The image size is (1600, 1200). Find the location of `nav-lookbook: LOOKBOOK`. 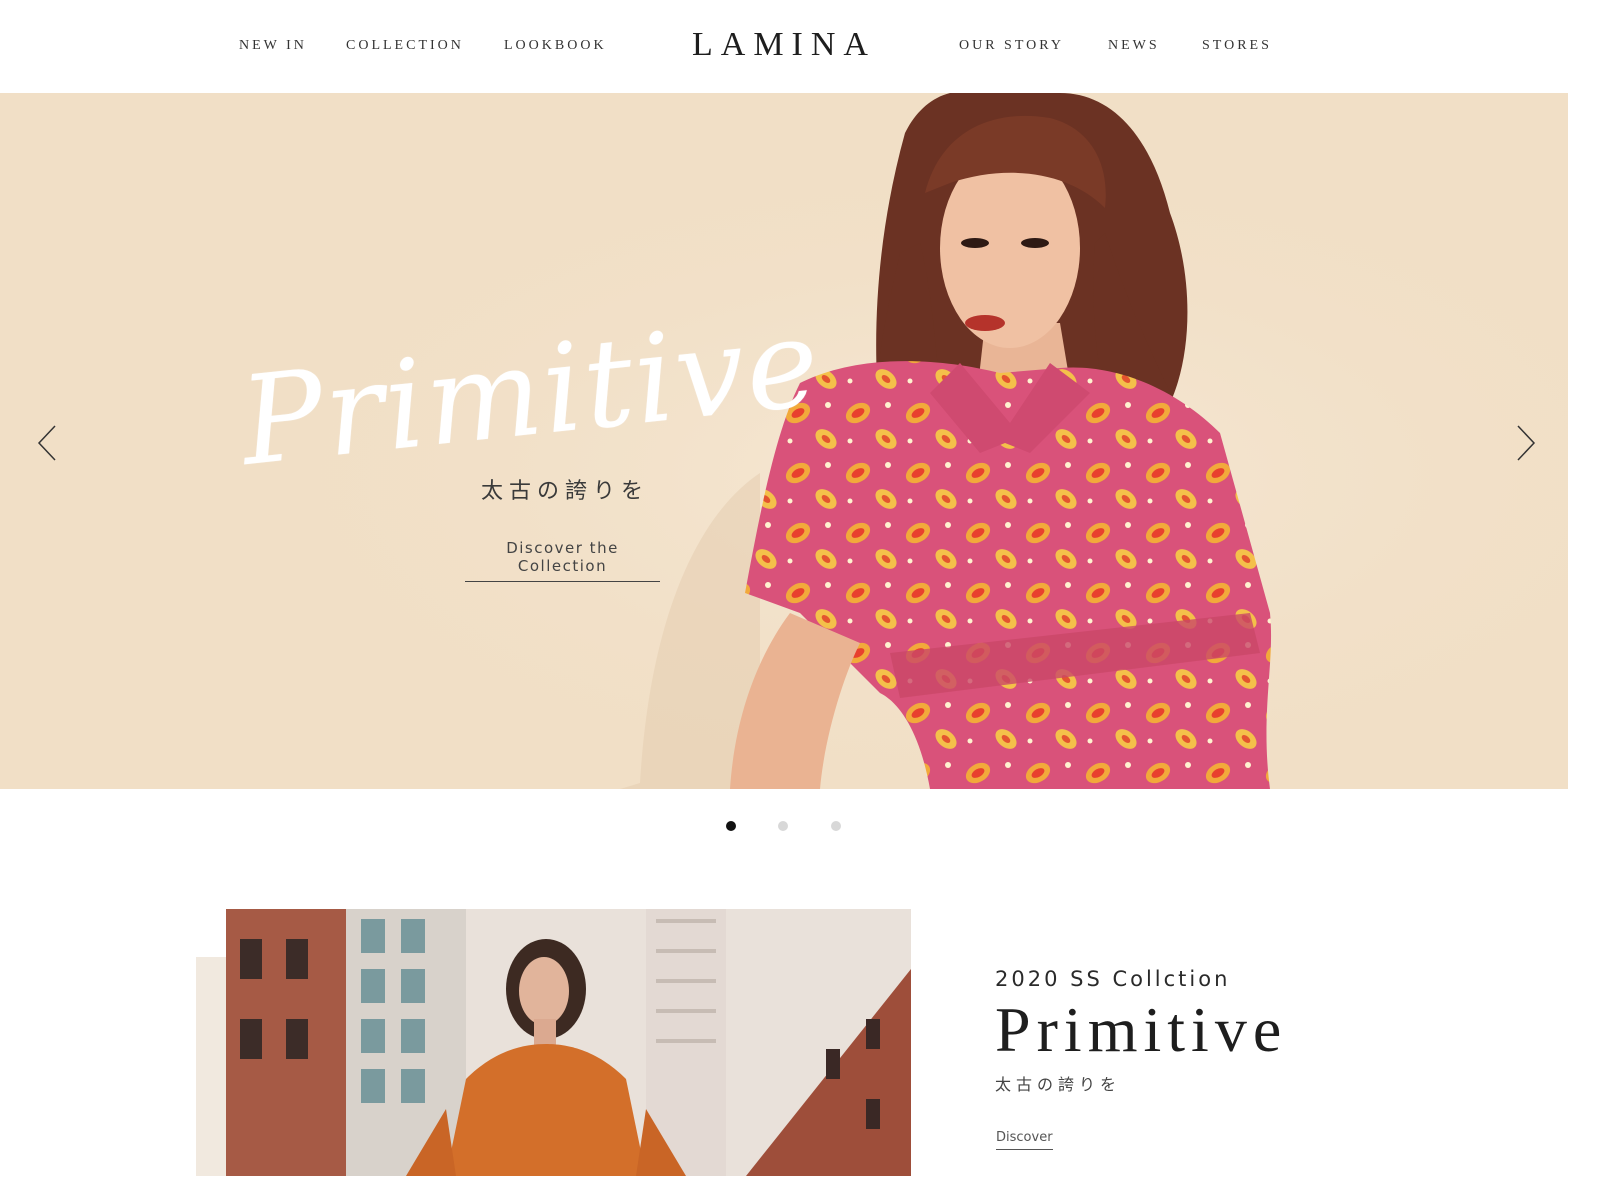

nav-lookbook: LOOKBOOK is located at coordinates (555, 46).